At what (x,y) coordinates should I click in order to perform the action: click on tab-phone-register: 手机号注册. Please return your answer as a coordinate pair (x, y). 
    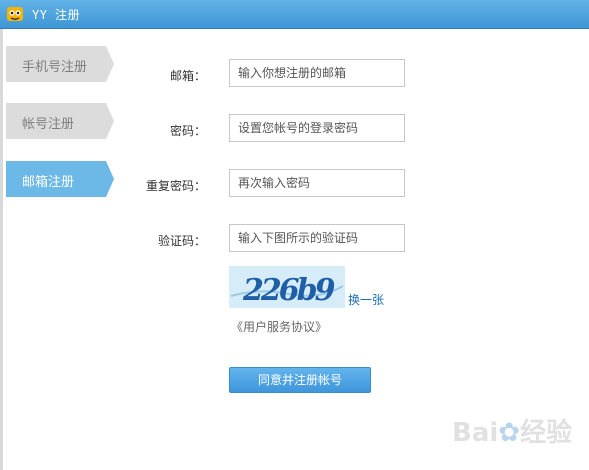
    Looking at the image, I should click on (60, 64).